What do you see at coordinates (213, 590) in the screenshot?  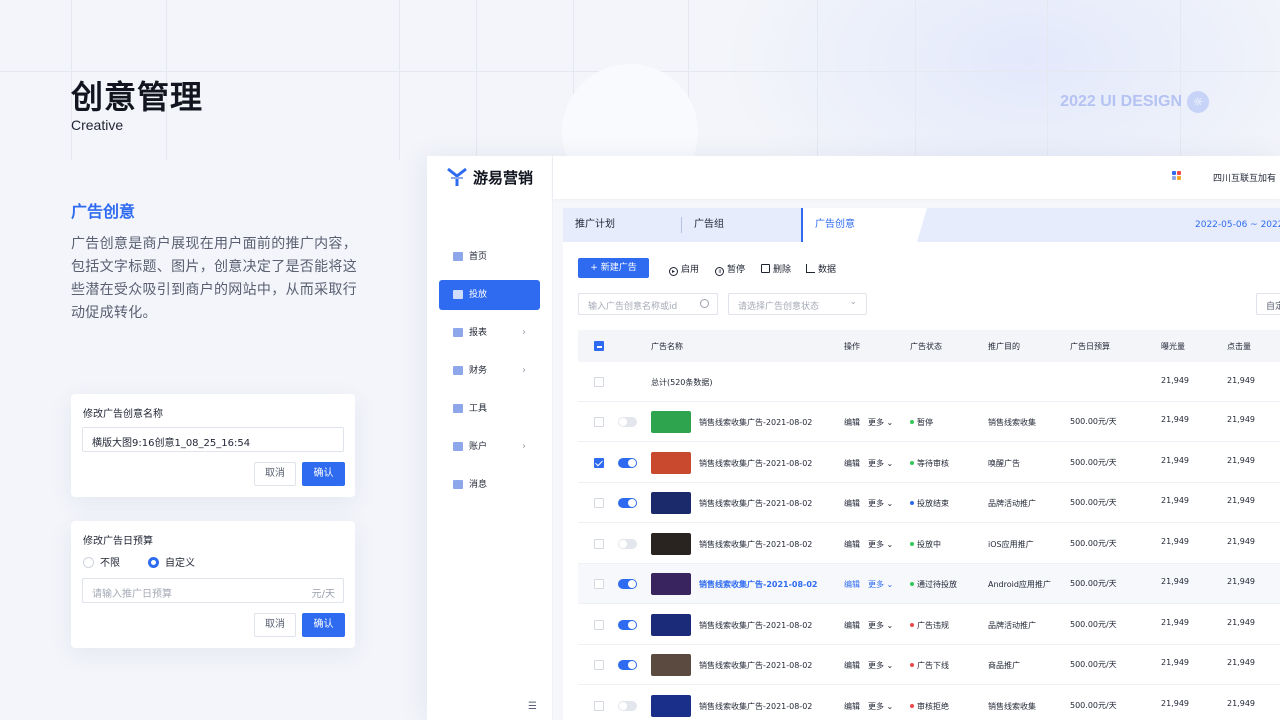 I see `budget-input: 请输入推广日预算 元/天` at bounding box center [213, 590].